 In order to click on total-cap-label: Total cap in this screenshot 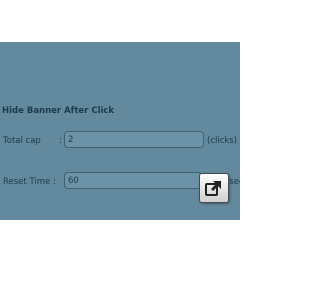, I will do `click(22, 141)`.